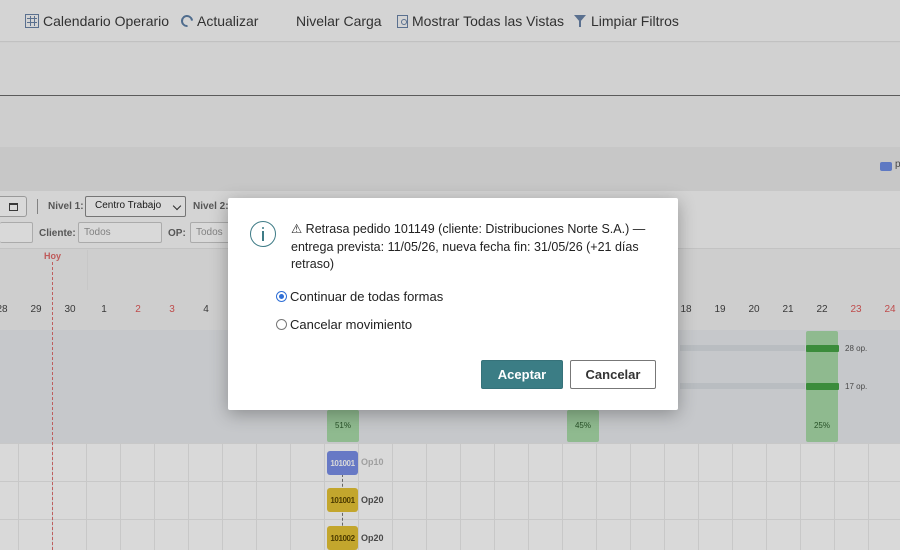 Image resolution: width=900 pixels, height=550 pixels. I want to click on accept-button: Aceptar, so click(522, 374).